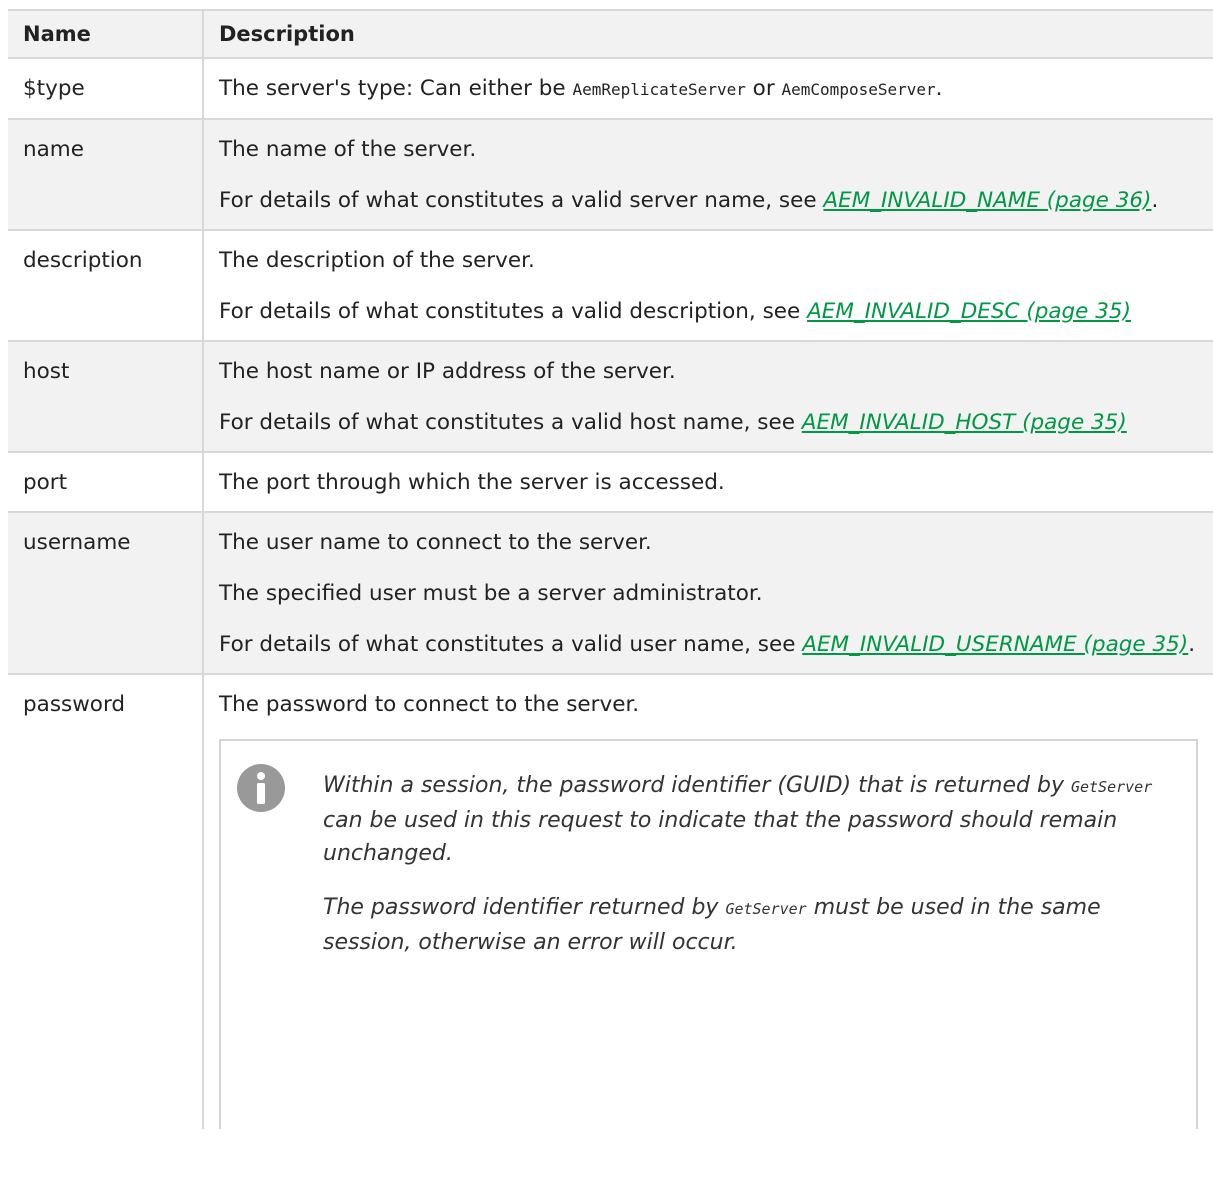 The height and width of the screenshot is (1197, 1213). What do you see at coordinates (105, 285) in the screenshot?
I see `param-name: description` at bounding box center [105, 285].